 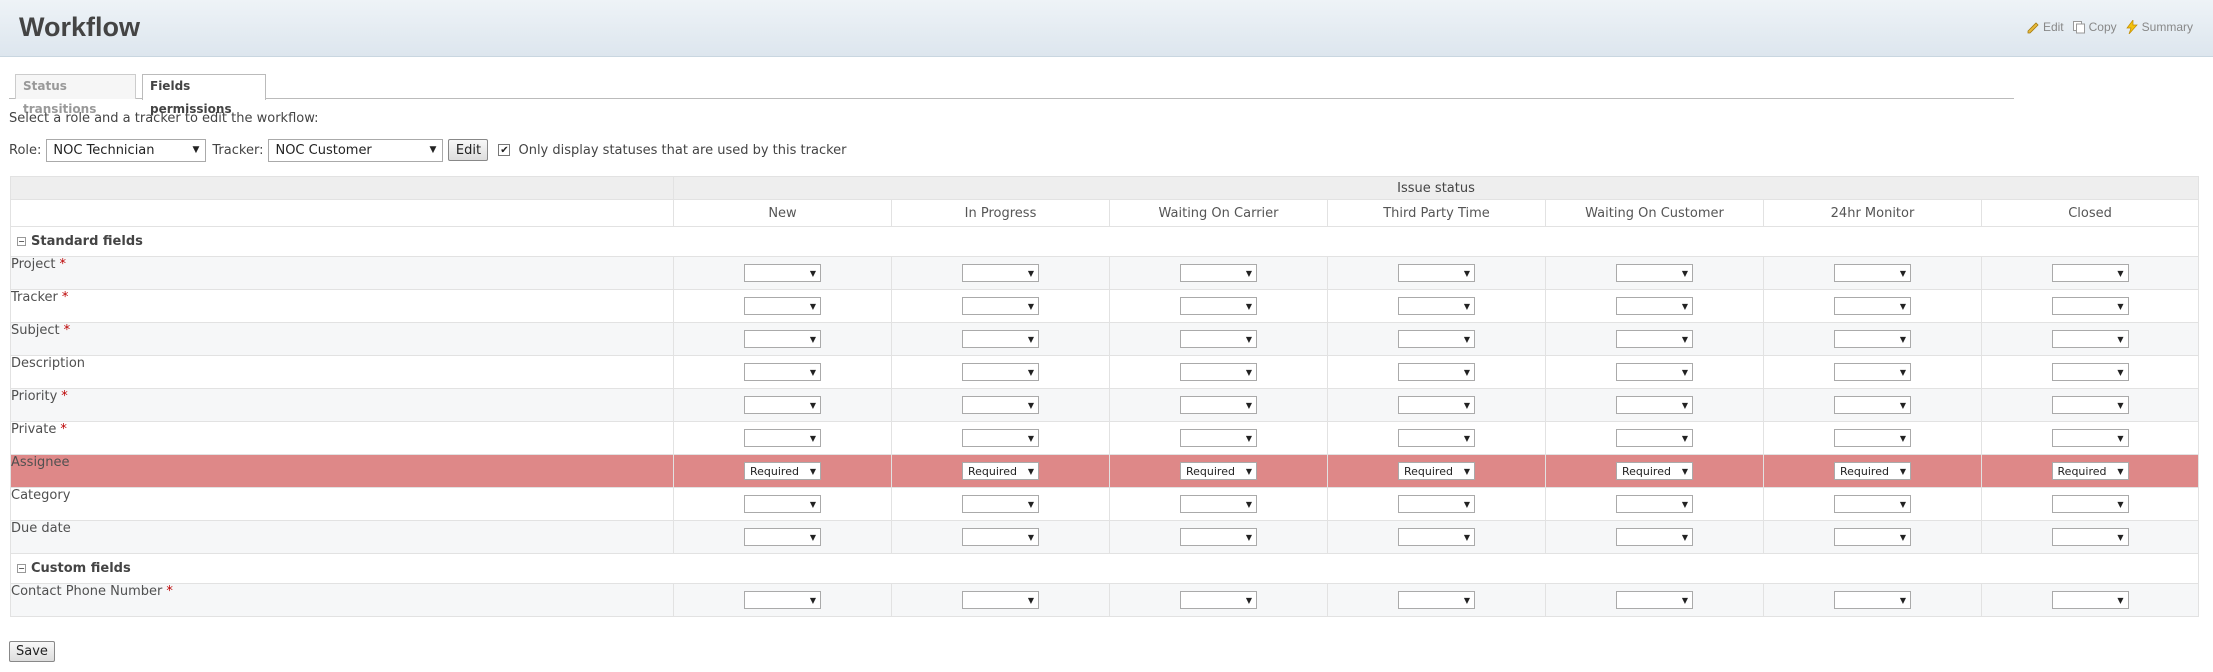 I want to click on required-marker: *, so click(x=63, y=430).